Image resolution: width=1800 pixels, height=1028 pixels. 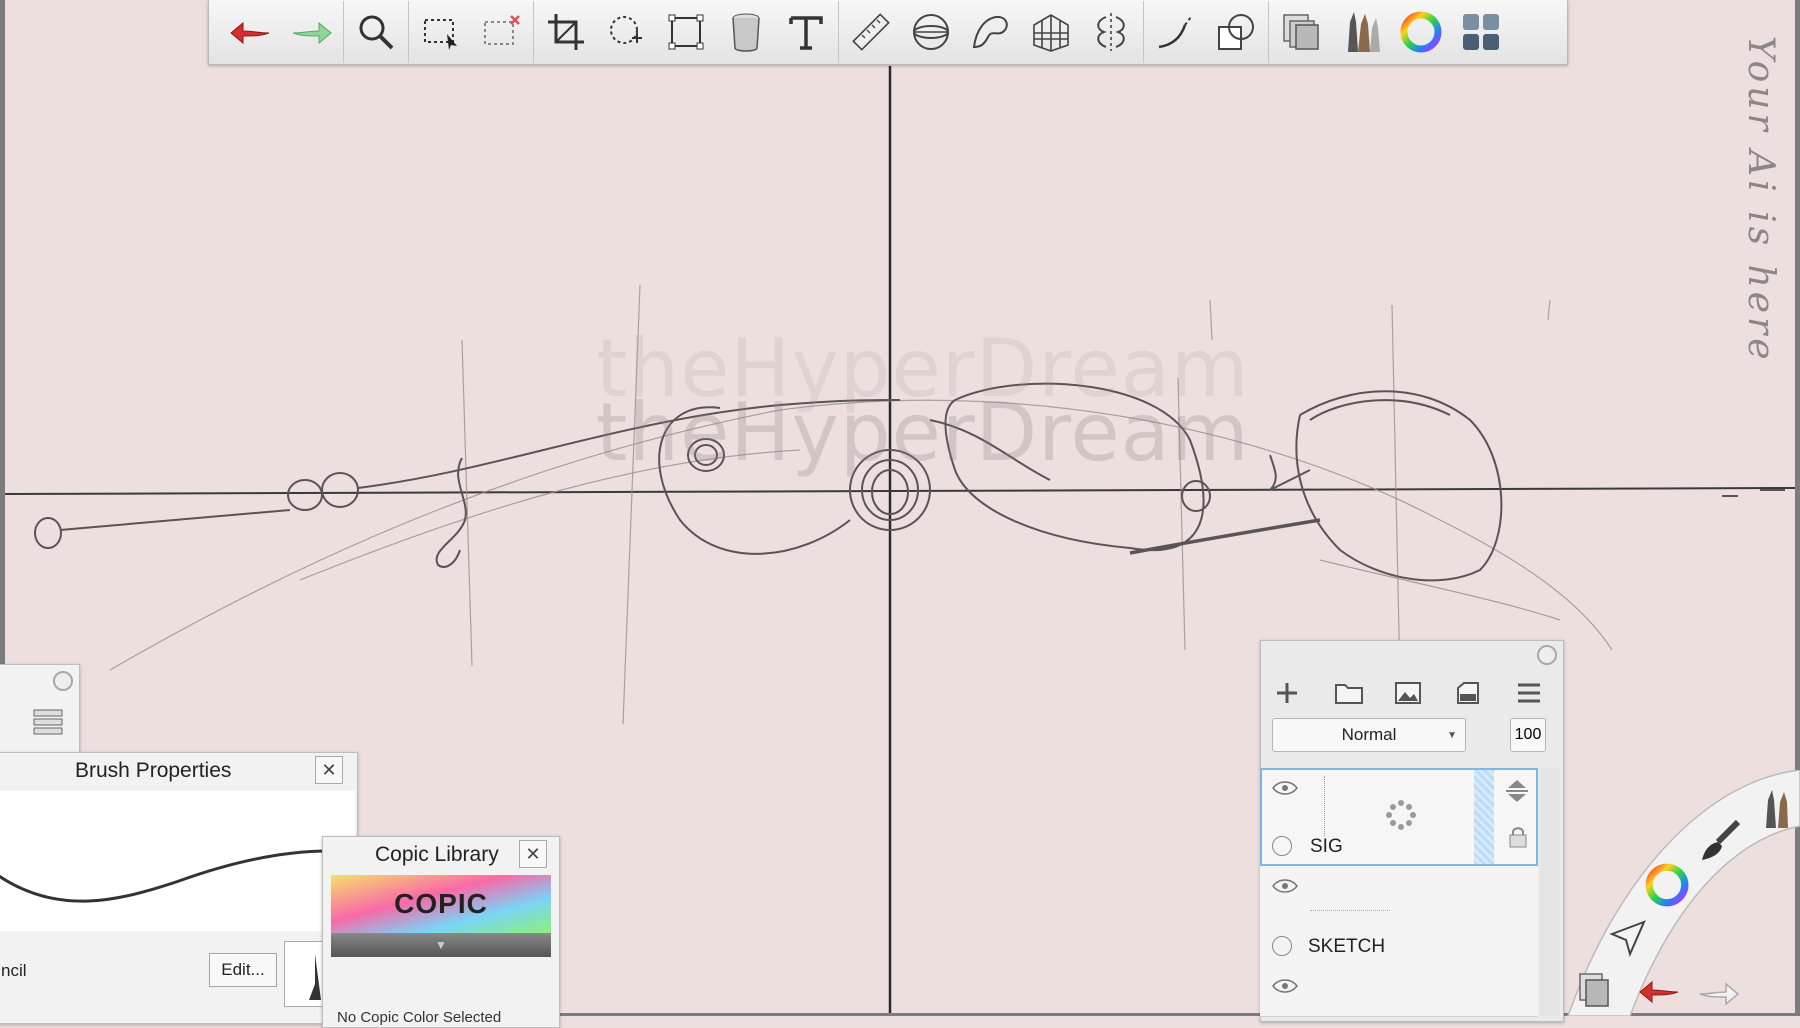 I want to click on layer-item: SKETCH, so click(x=1399, y=916).